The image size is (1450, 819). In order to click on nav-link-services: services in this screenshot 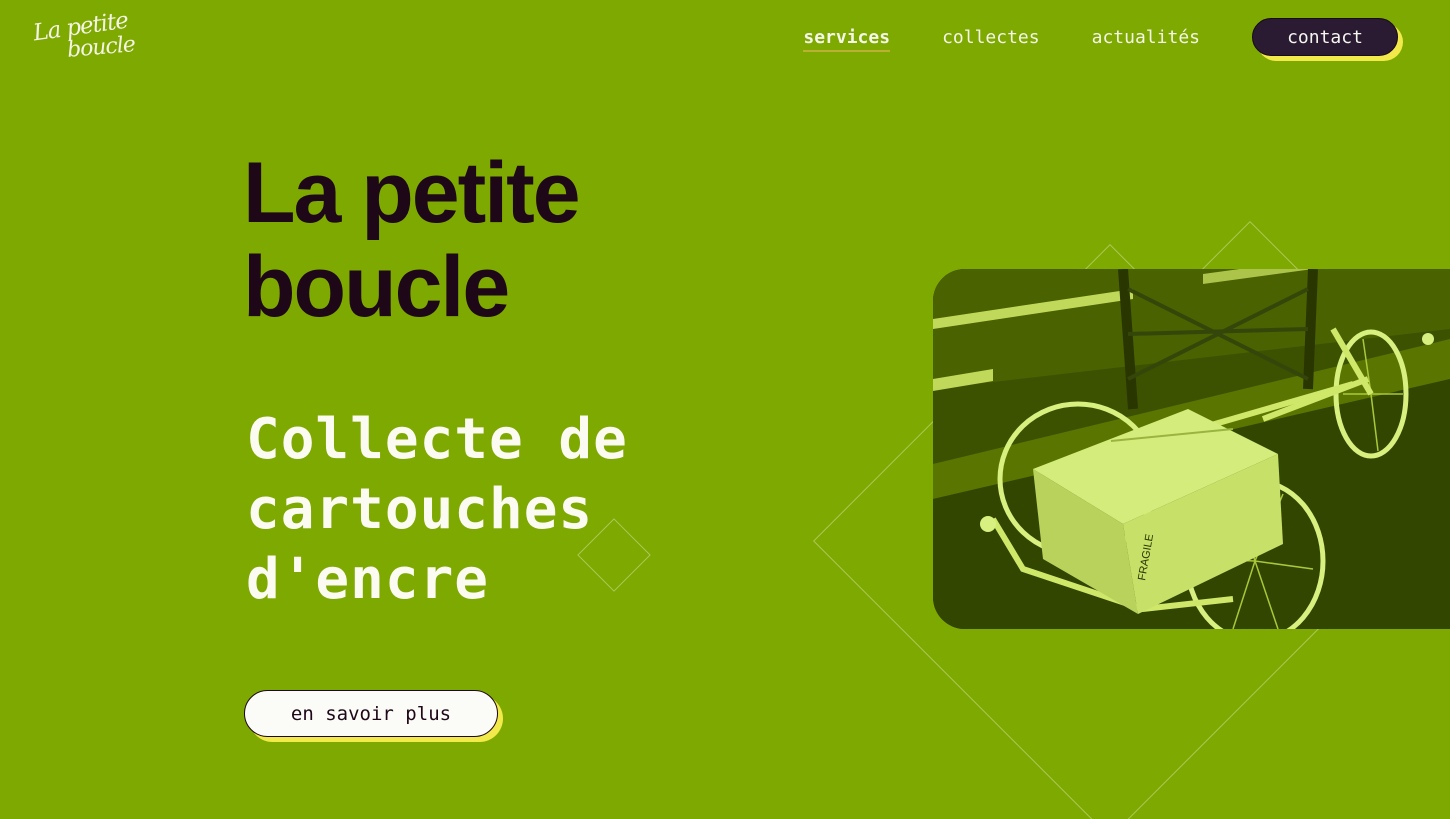, I will do `click(846, 39)`.